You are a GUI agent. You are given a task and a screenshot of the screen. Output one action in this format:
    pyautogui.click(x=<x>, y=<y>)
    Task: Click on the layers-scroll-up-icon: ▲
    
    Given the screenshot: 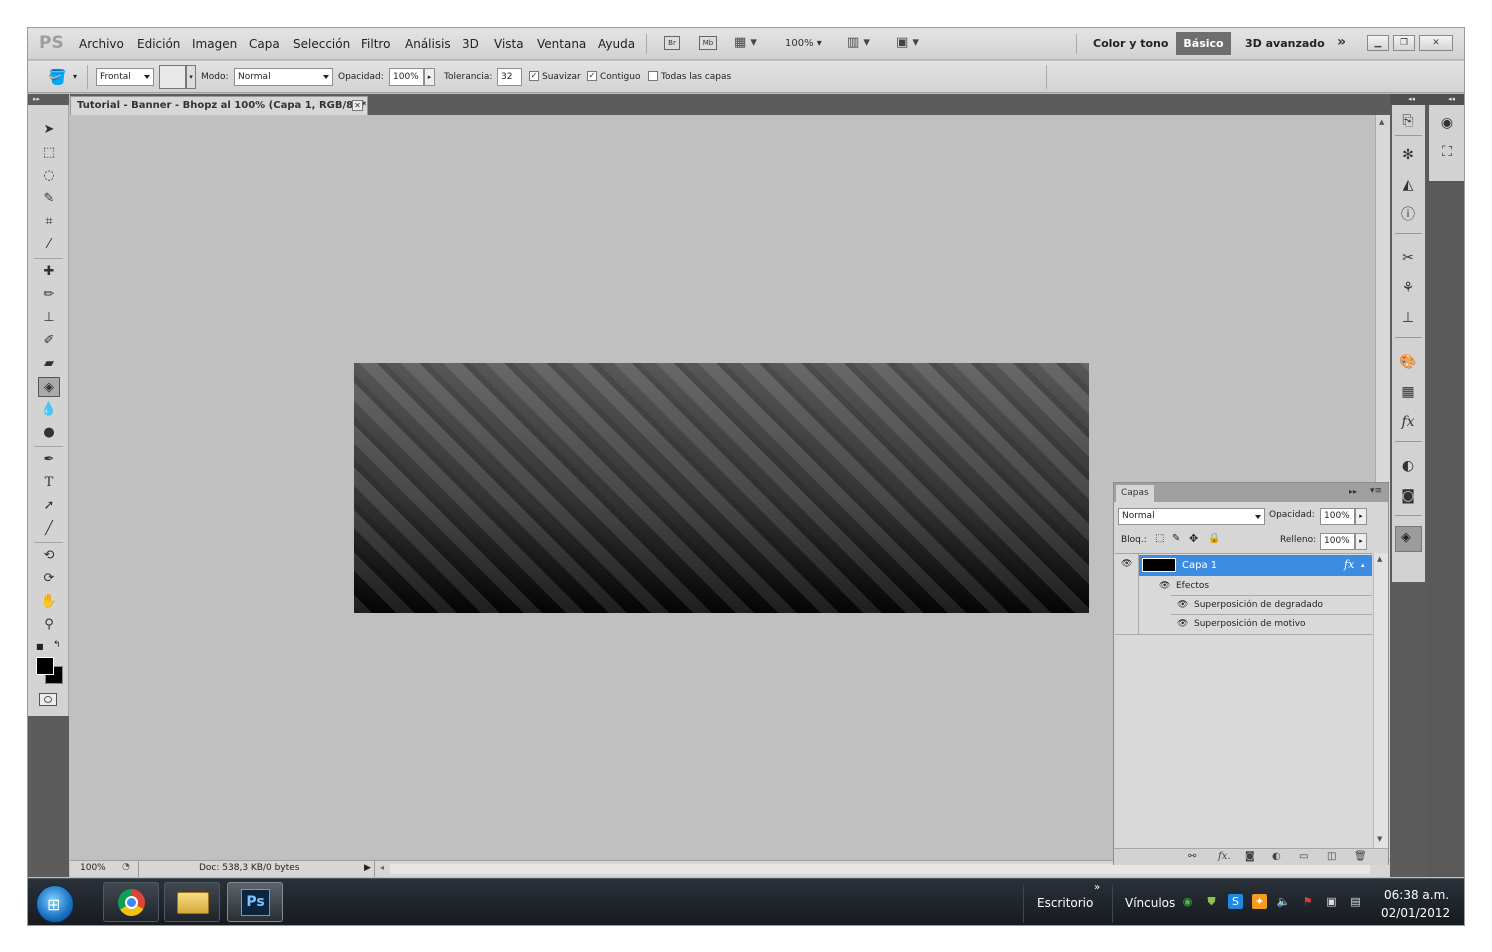 What is the action you would take?
    pyautogui.click(x=1379, y=559)
    